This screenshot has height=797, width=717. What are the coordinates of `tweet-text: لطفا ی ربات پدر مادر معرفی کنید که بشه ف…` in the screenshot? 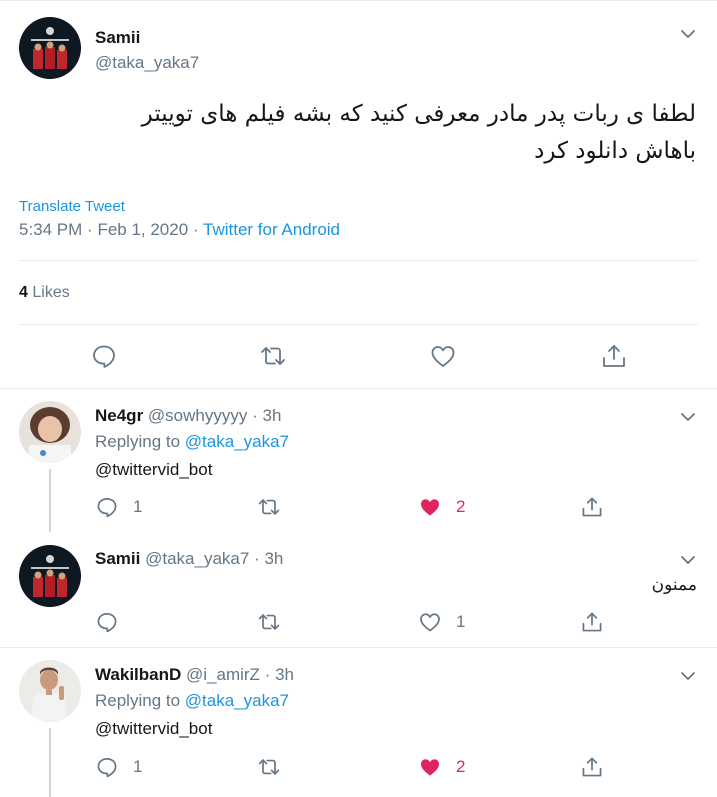 It's located at (356, 133).